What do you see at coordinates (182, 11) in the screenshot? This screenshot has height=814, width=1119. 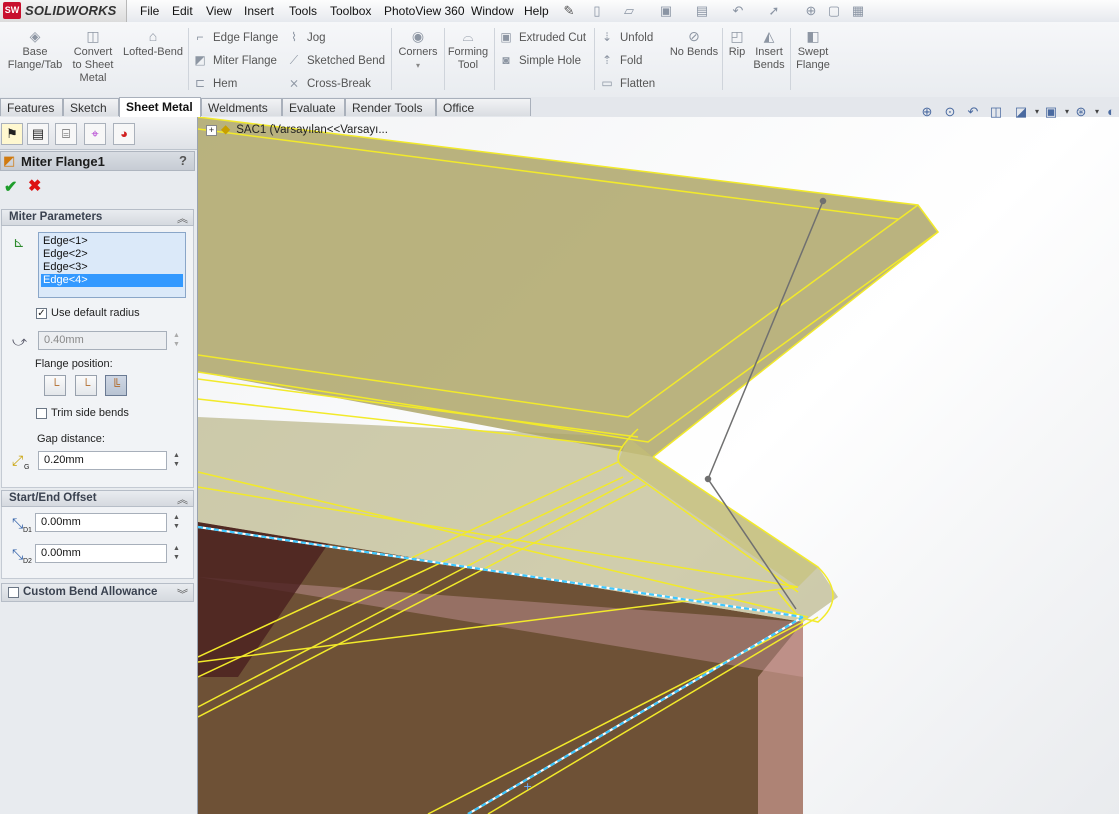 I see `menu-edit: Edit` at bounding box center [182, 11].